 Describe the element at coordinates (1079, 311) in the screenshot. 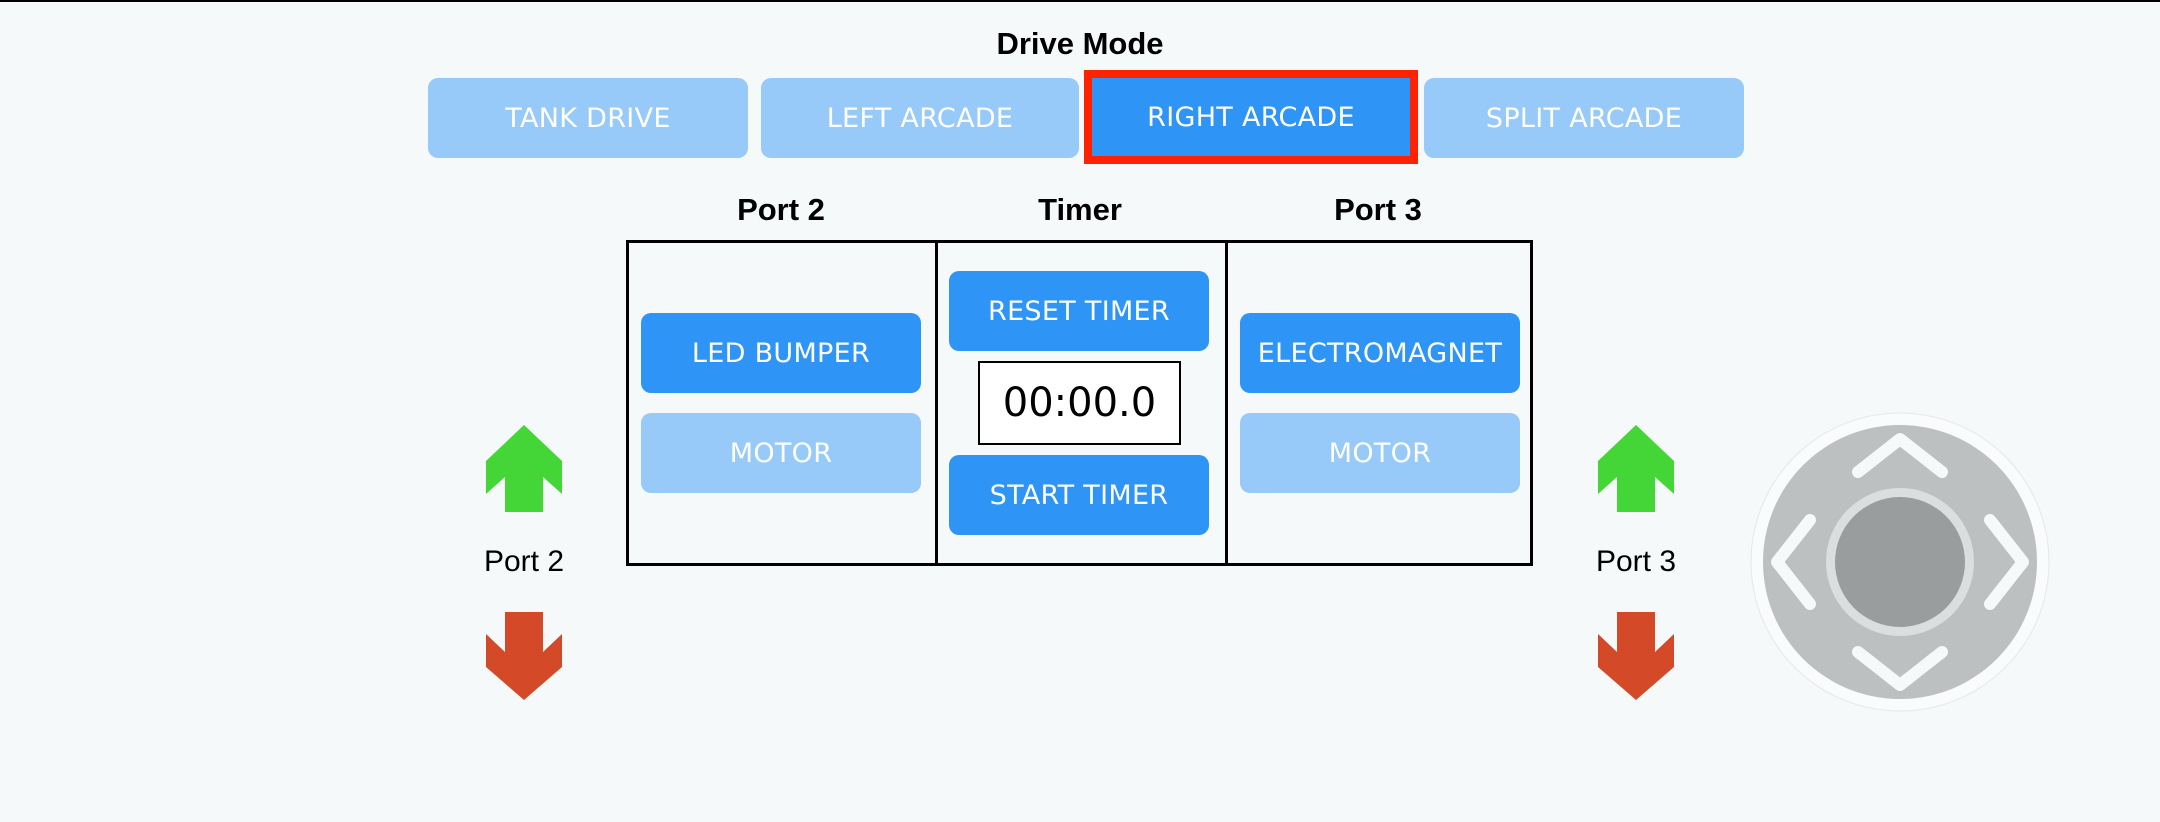

I see `reset-timer-button: RESET TIMER` at that location.